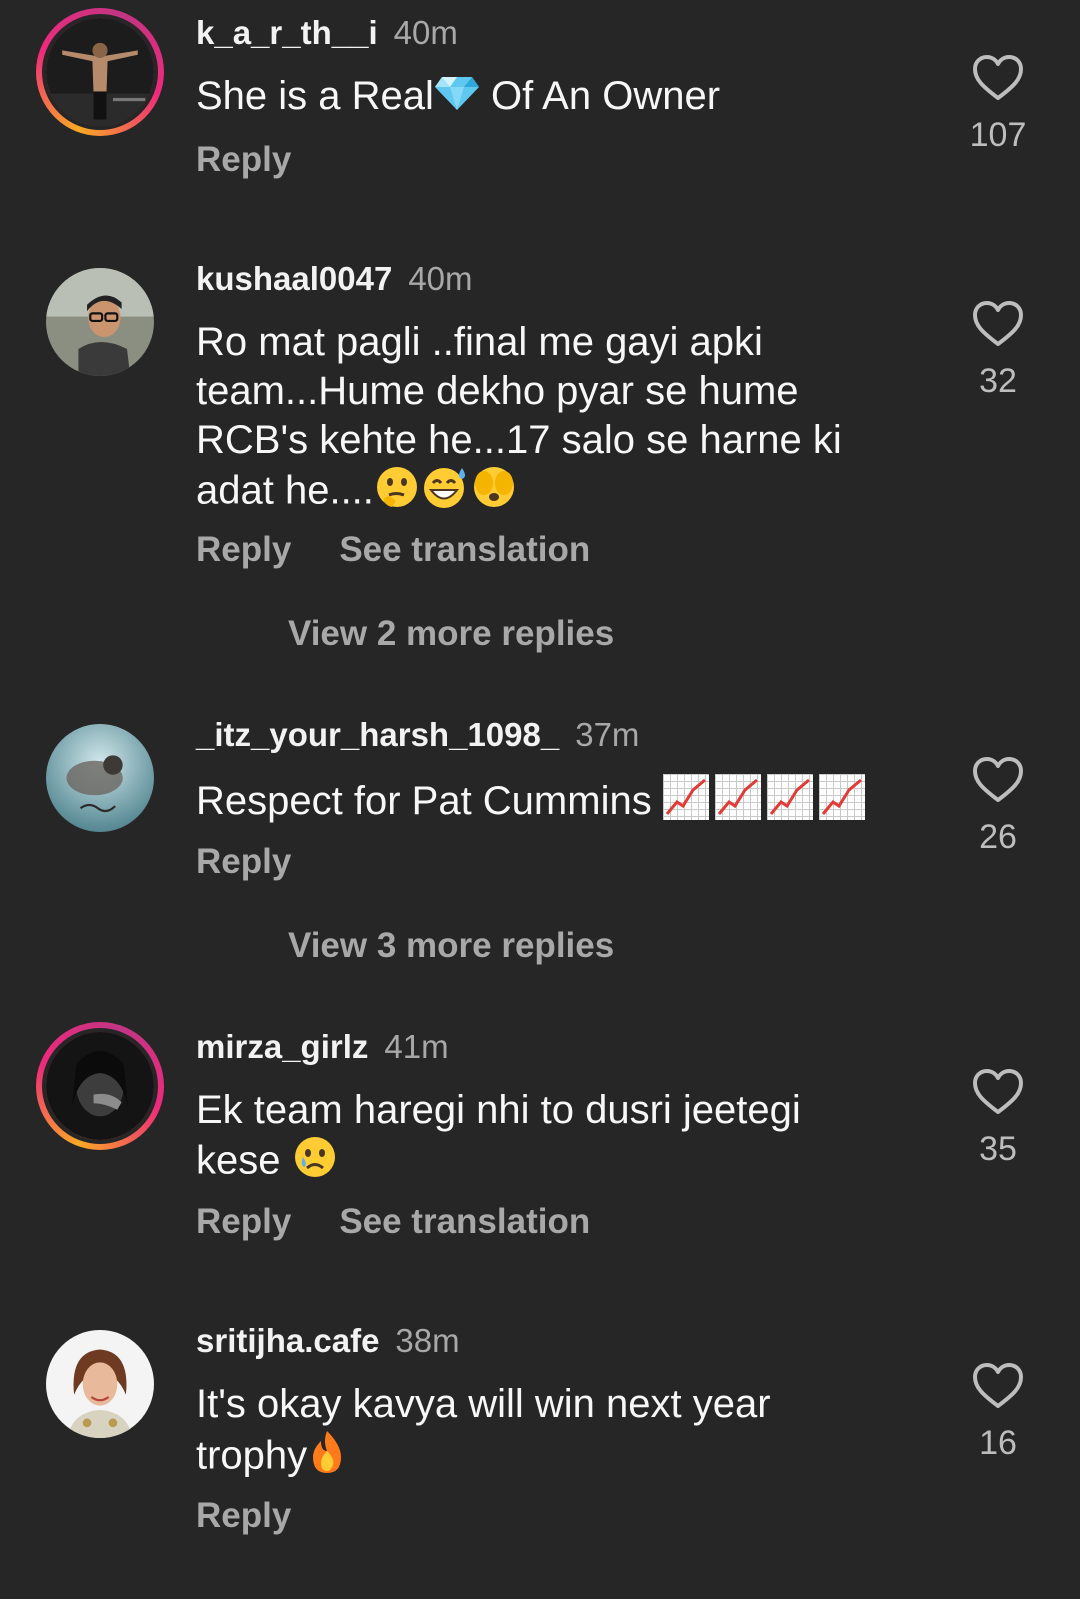 This screenshot has height=1599, width=1080. Describe the element at coordinates (998, 350) in the screenshot. I see `like-control: 32` at that location.